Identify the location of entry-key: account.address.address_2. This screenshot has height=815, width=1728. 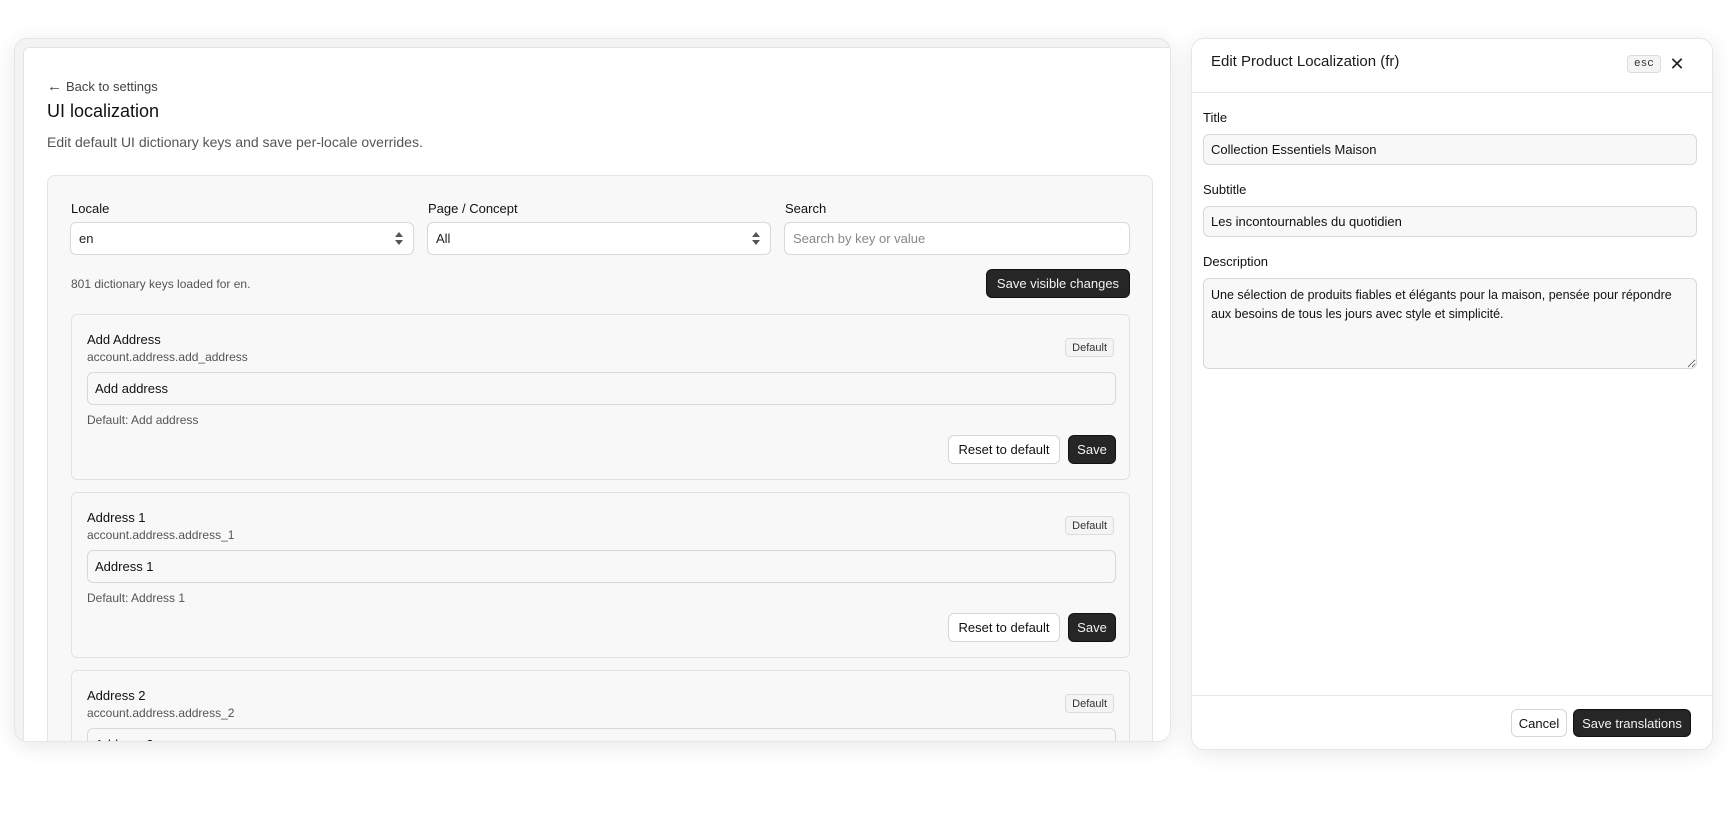
(161, 713).